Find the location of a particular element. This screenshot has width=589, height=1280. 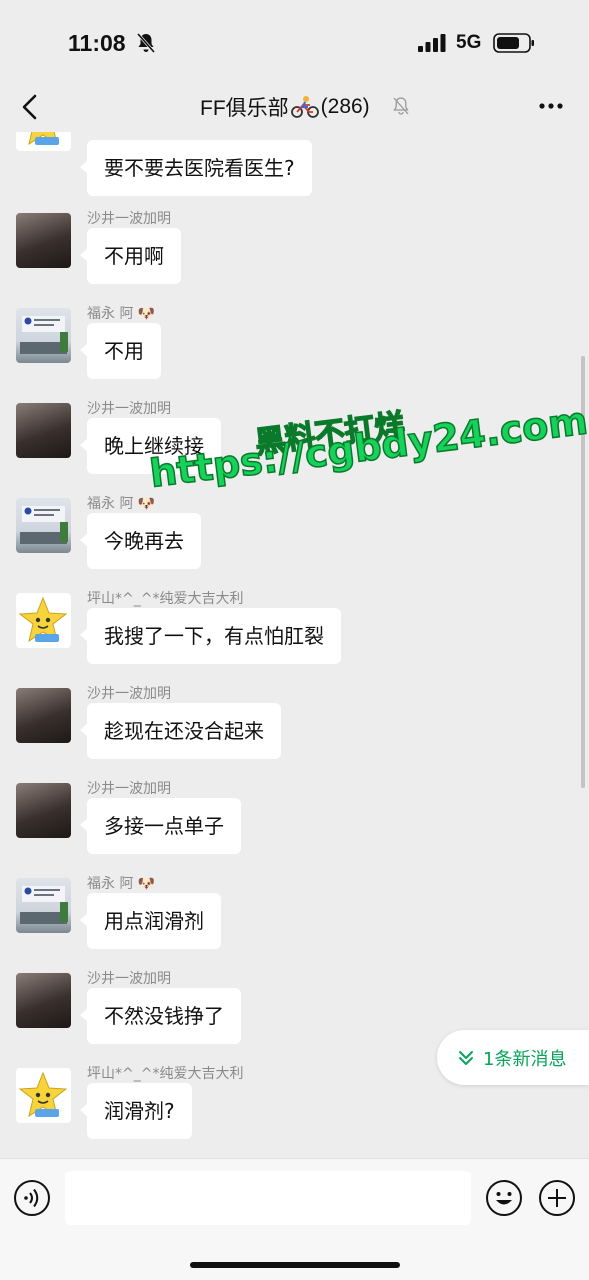

status-bar: 11:08 5G is located at coordinates (294, 42).